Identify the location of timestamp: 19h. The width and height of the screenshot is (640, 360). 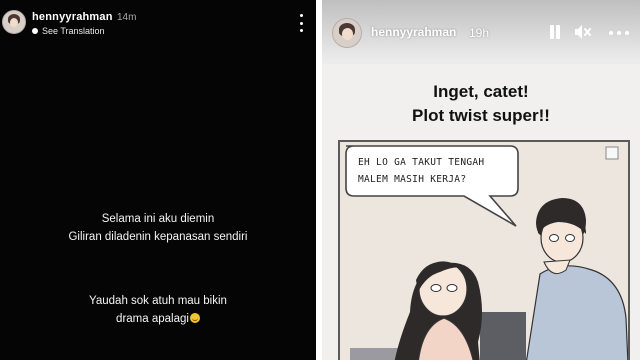
(479, 33).